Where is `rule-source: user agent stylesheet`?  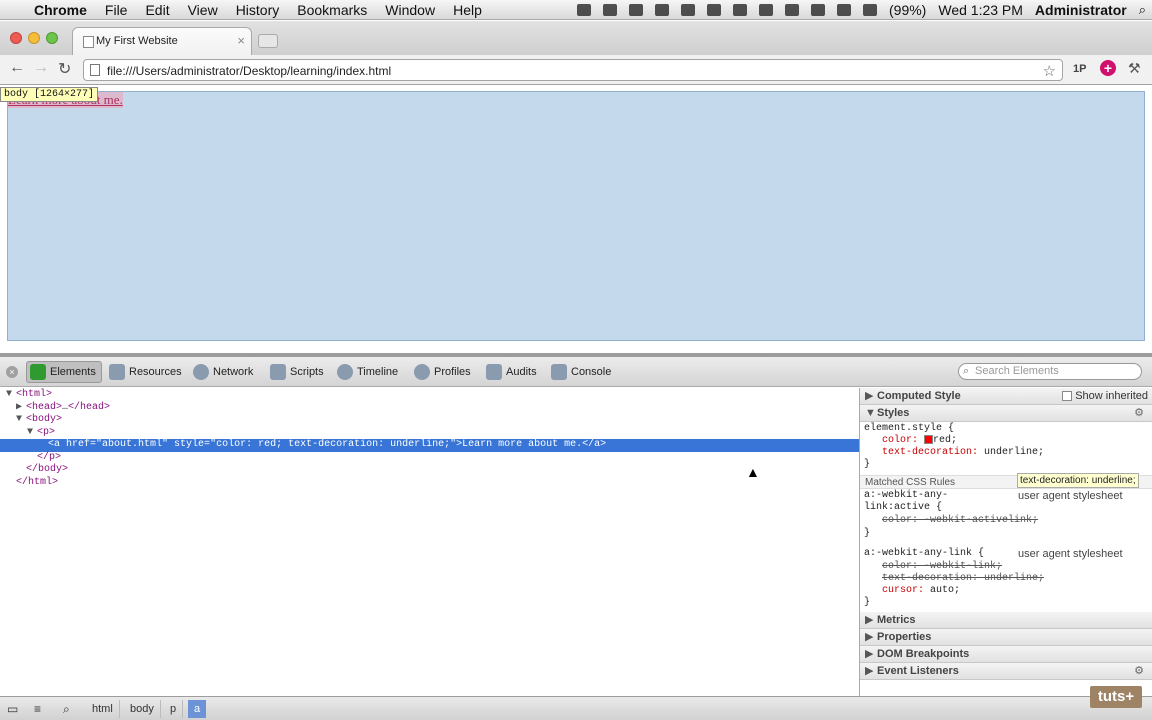 rule-source: user agent stylesheet is located at coordinates (1070, 554).